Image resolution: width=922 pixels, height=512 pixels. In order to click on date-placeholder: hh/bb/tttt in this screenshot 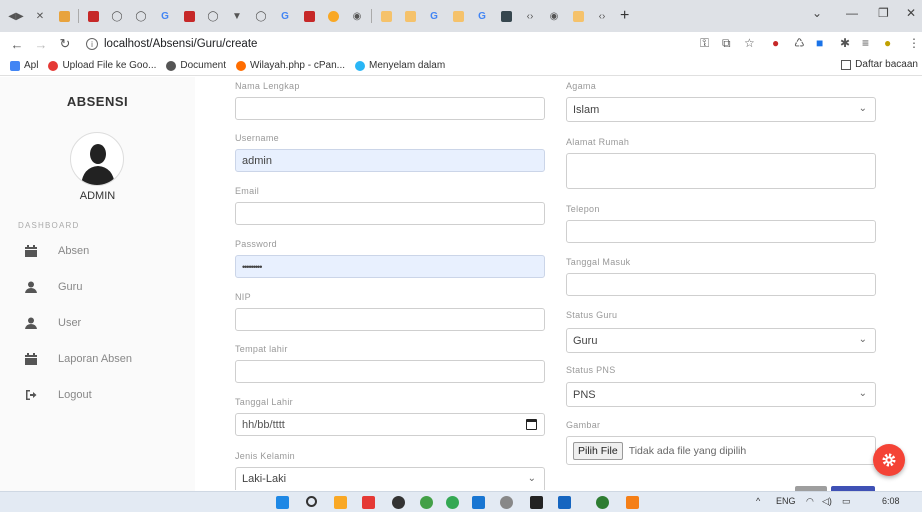, I will do `click(263, 424)`.